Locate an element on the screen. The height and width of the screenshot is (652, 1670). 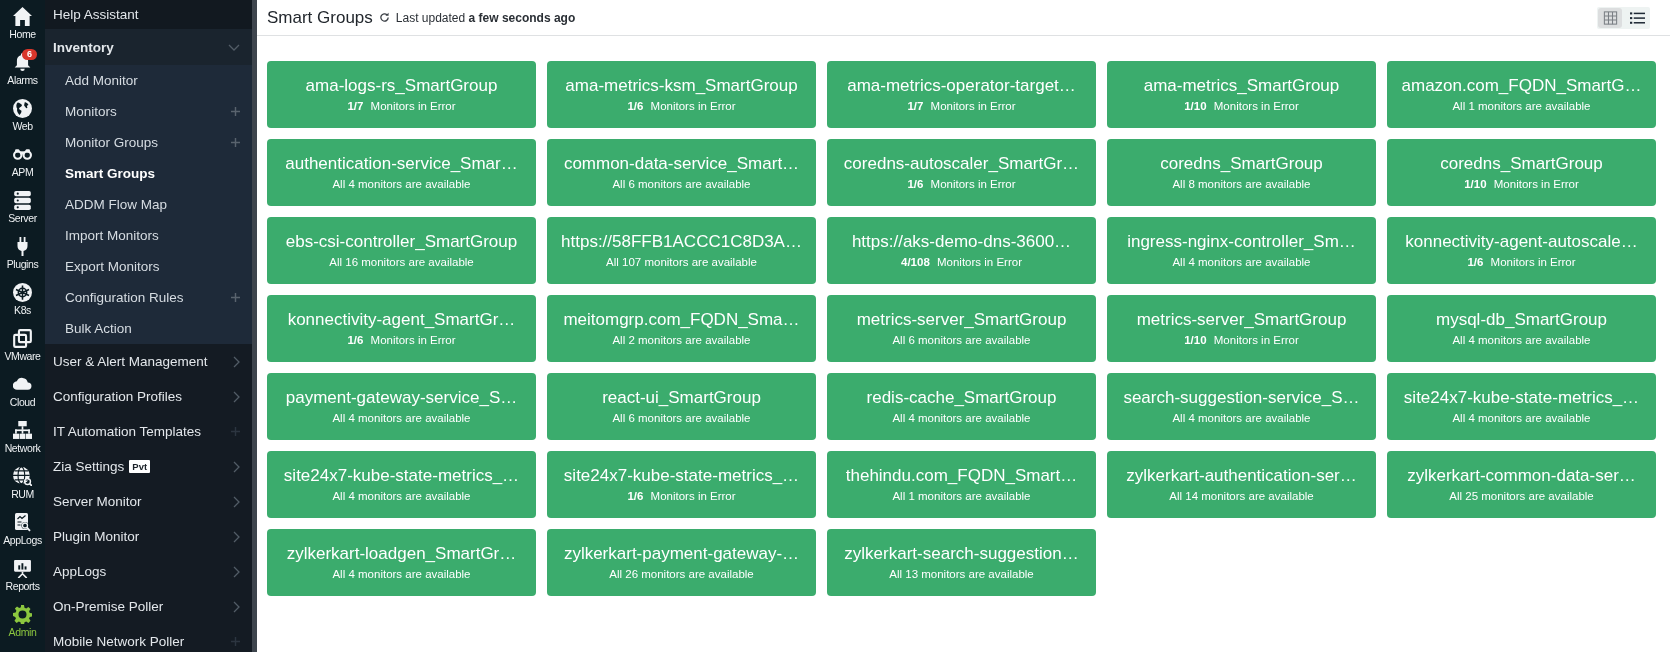
stacked-squares-icon is located at coordinates (22, 338).